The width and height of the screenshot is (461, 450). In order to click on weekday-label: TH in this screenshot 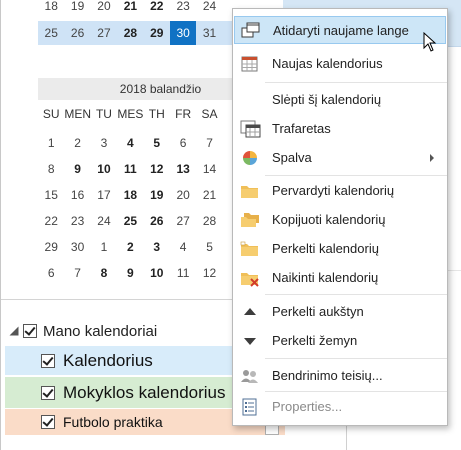, I will do `click(156, 114)`.